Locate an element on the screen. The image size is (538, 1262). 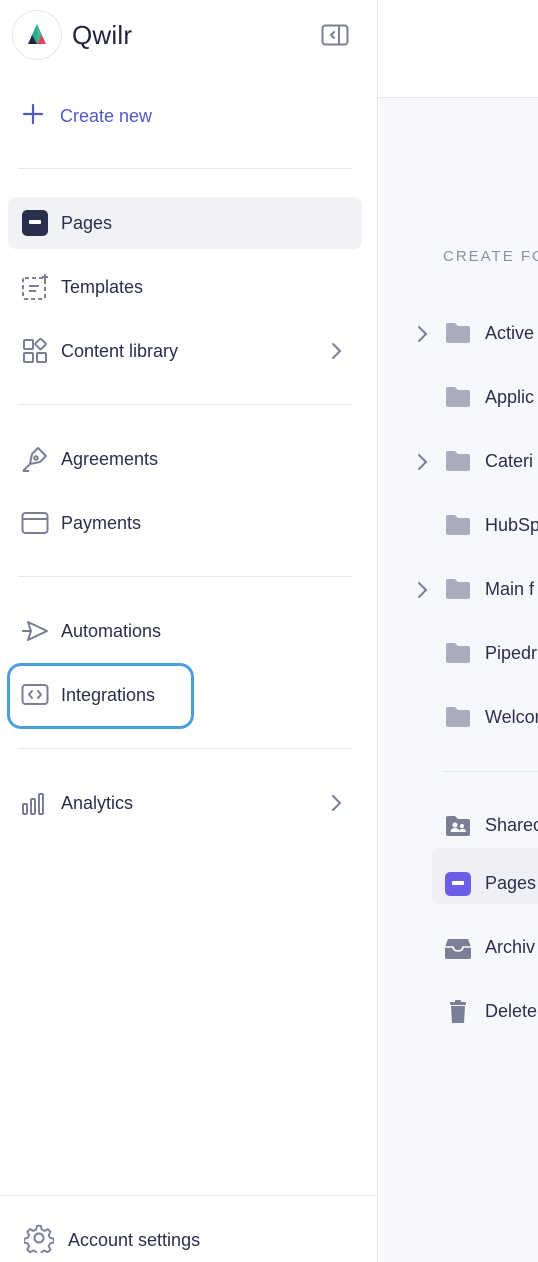
create-new-button: Create new is located at coordinates (87, 116).